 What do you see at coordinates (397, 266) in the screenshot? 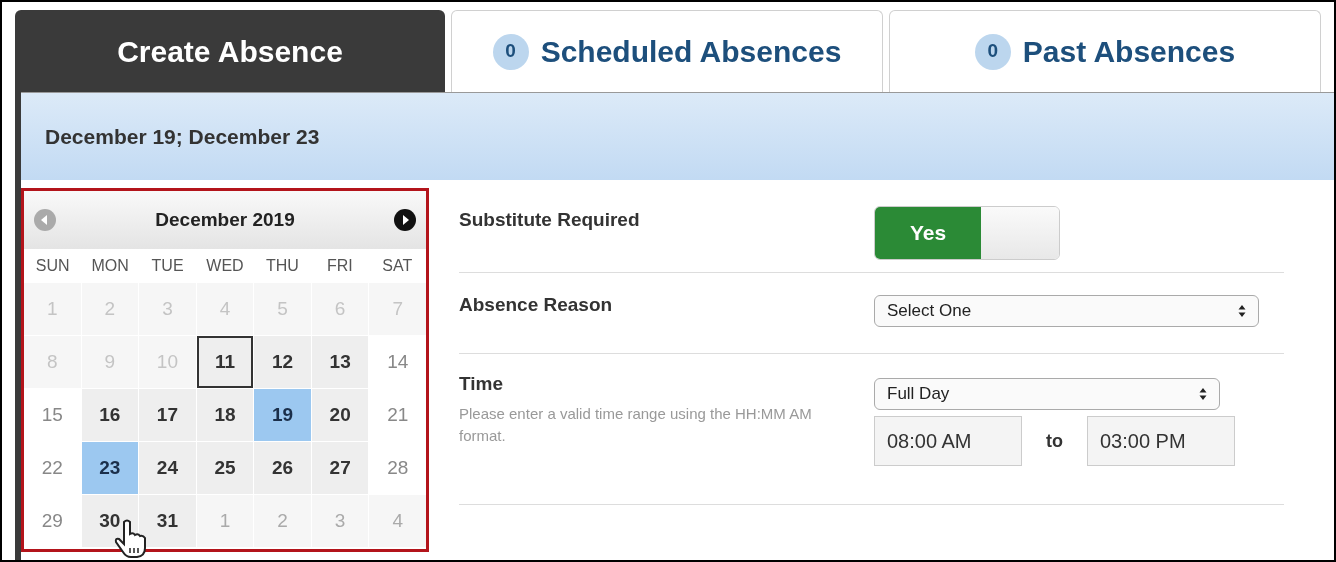
I see `weekday-label: SAT` at bounding box center [397, 266].